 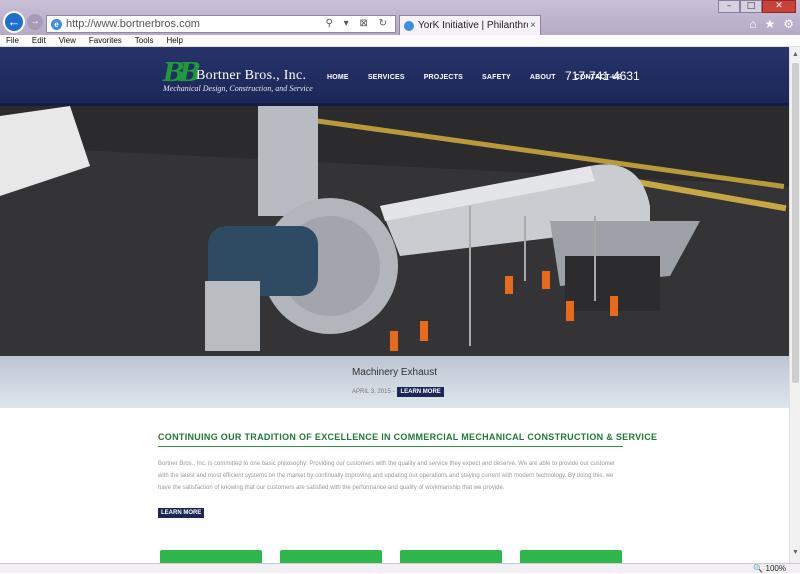 I want to click on scroll-up-icon: ▲, so click(x=795, y=56).